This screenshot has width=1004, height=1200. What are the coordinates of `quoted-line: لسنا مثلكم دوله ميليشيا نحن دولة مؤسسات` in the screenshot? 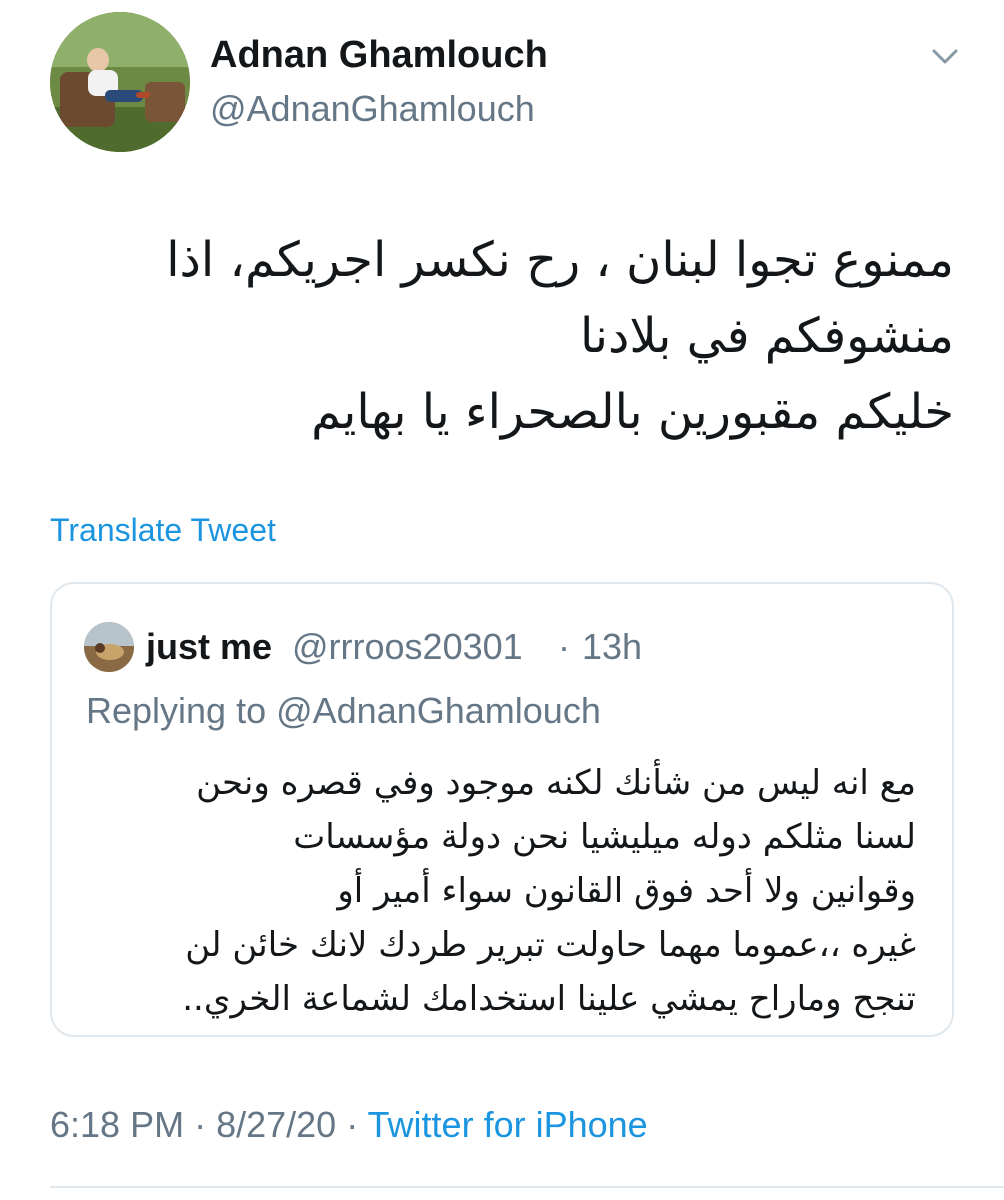 It's located at (604, 837).